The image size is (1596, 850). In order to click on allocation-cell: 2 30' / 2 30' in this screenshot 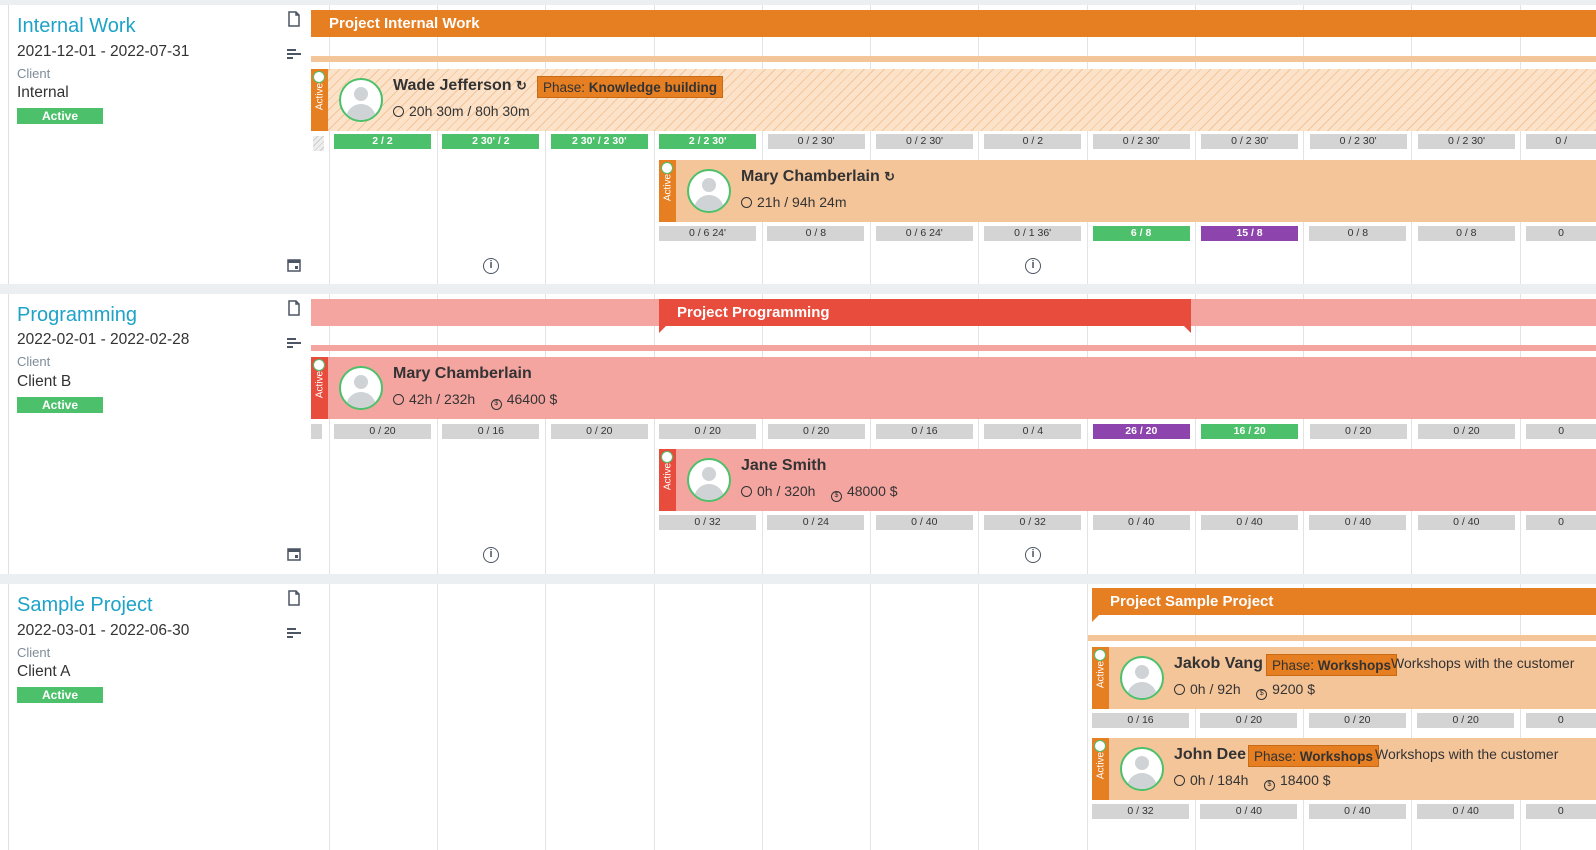, I will do `click(599, 141)`.